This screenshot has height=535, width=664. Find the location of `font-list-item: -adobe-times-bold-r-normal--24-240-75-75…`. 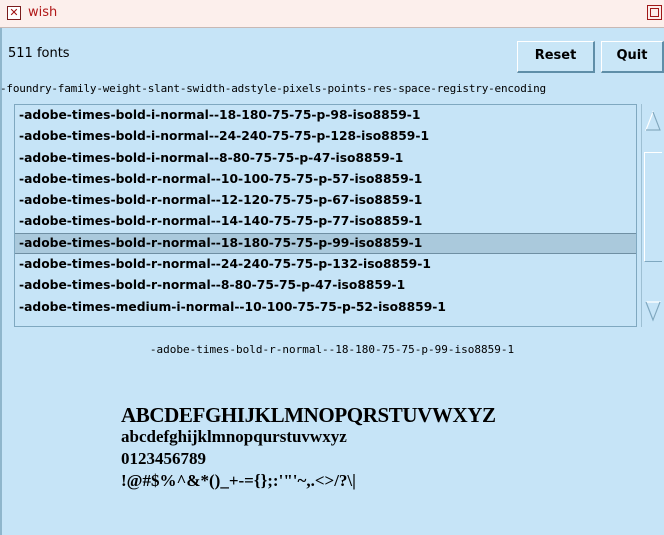

font-list-item: -adobe-times-bold-r-normal--24-240-75-75… is located at coordinates (325, 264).